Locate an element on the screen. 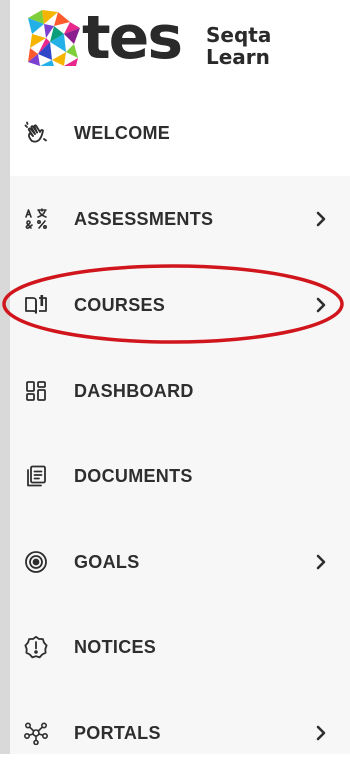 The image size is (350, 768). window-left-edge is located at coordinates (5, 377).